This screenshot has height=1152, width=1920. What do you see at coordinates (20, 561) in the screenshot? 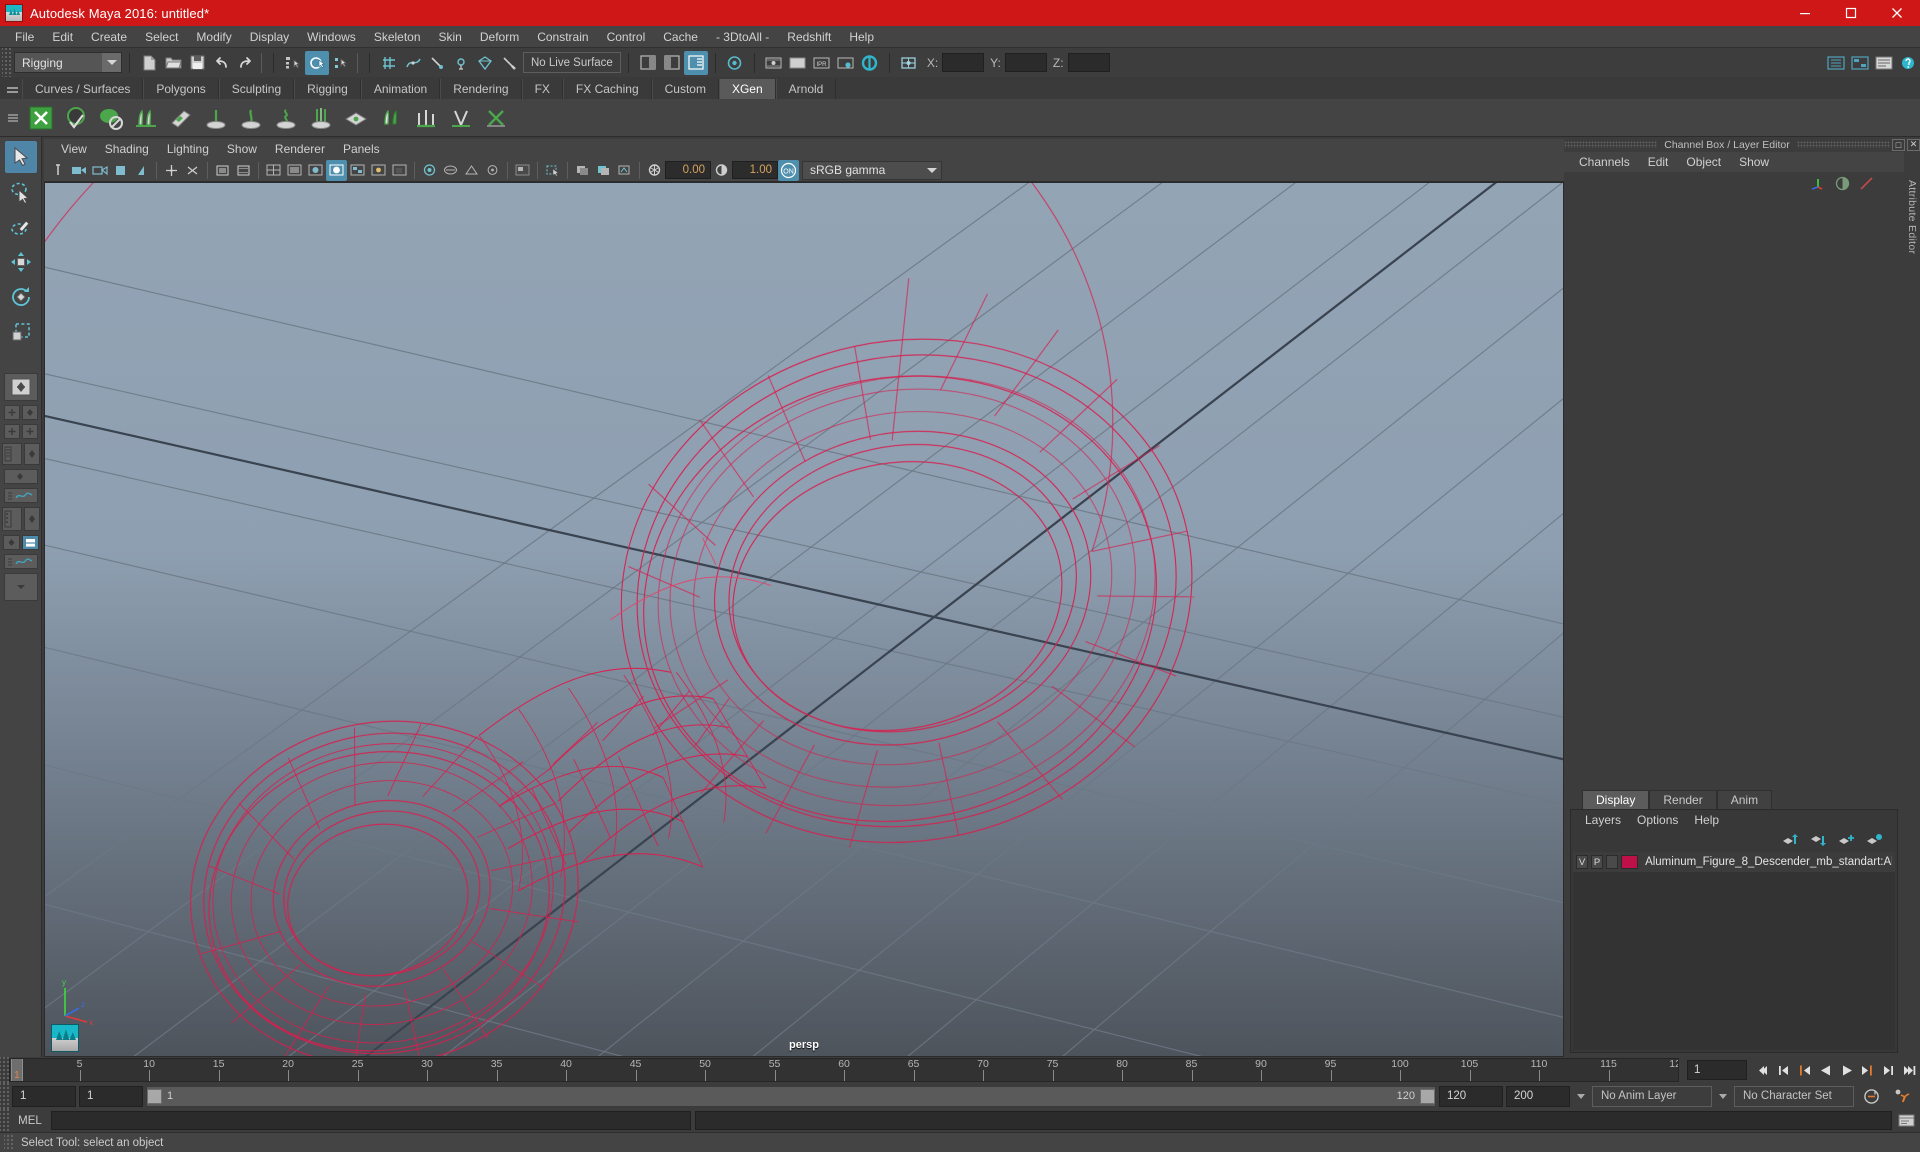
I see `layout-graph-editor-2-button` at bounding box center [20, 561].